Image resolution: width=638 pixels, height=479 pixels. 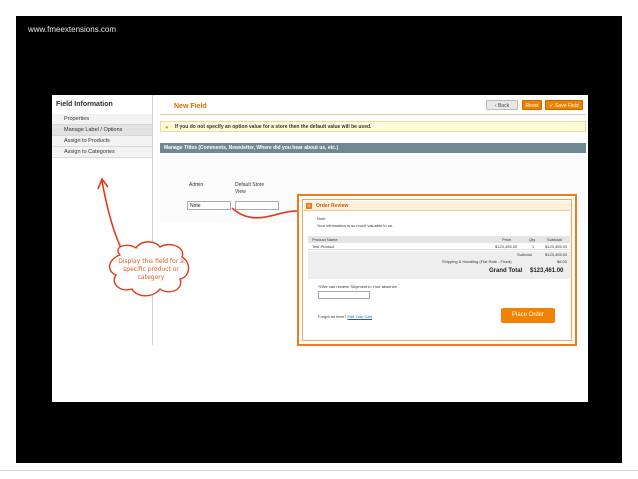 I want to click on row-subtotal: $123,455.00, so click(x=556, y=246).